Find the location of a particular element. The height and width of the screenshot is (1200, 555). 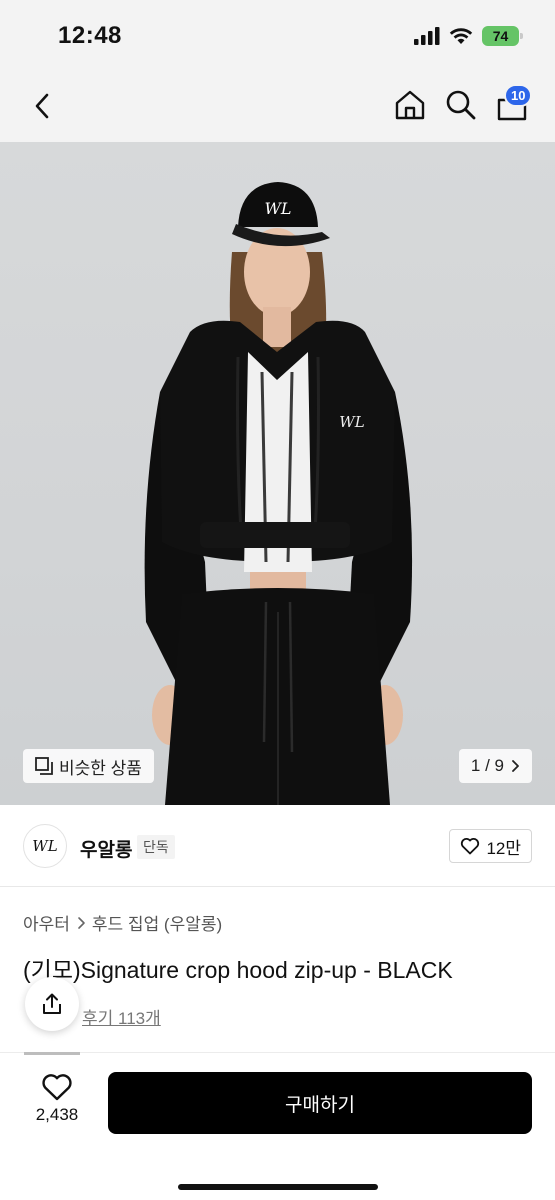

exclusive-badge: 단독 is located at coordinates (156, 847).